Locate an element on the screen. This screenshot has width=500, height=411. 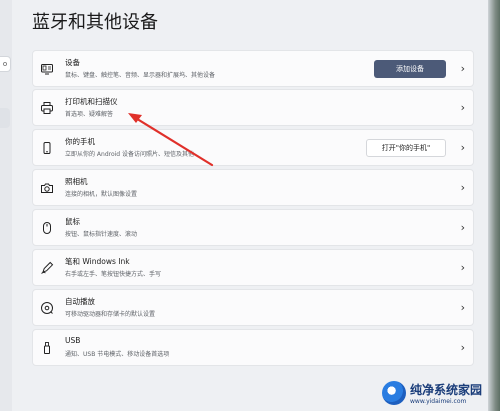
selected-nav-item-edge is located at coordinates (5, 118).